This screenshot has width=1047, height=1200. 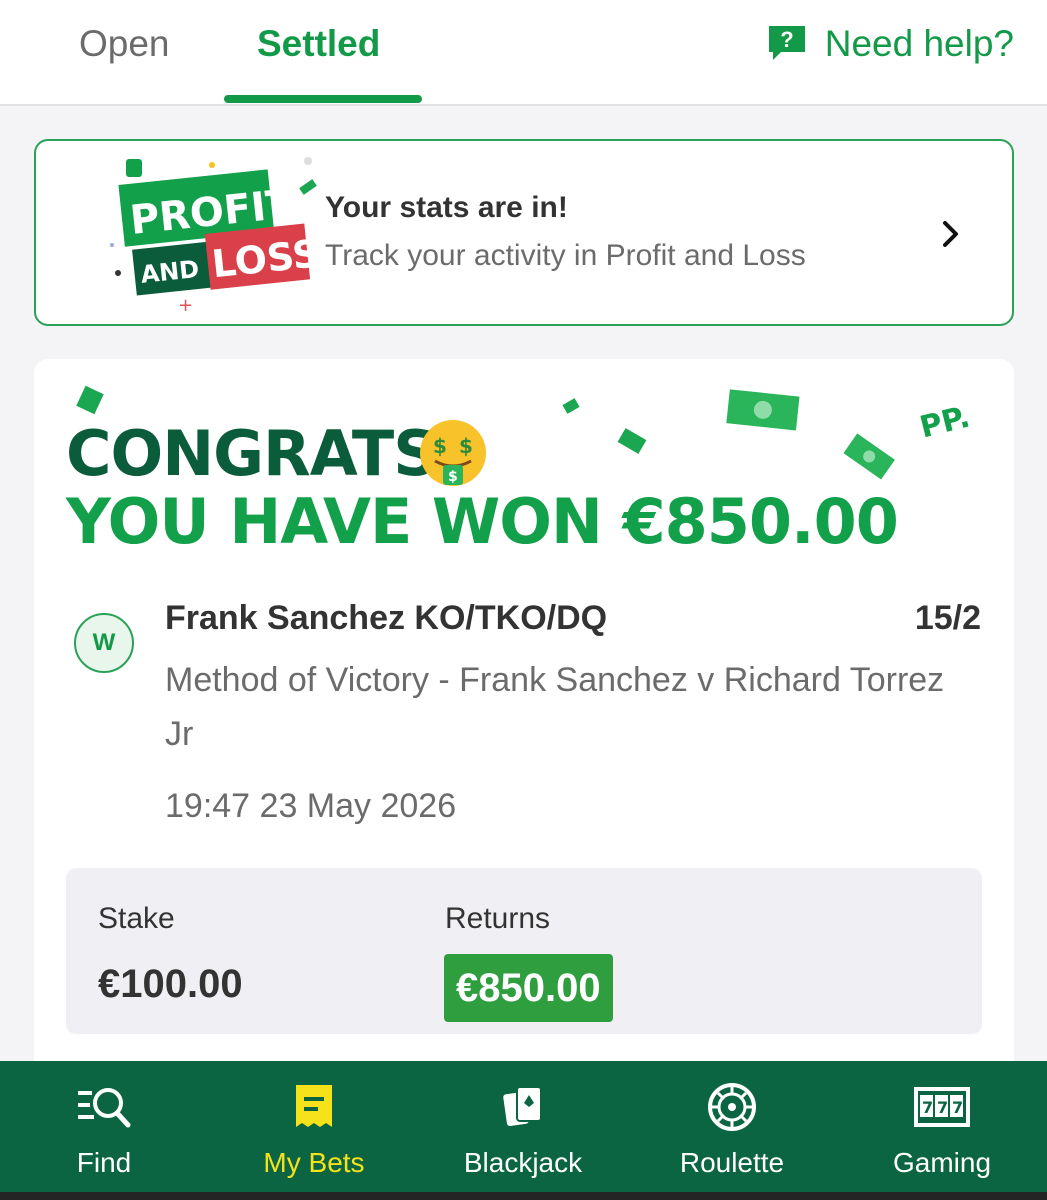 What do you see at coordinates (732, 1162) in the screenshot?
I see `nav-roulette-label: Roulette` at bounding box center [732, 1162].